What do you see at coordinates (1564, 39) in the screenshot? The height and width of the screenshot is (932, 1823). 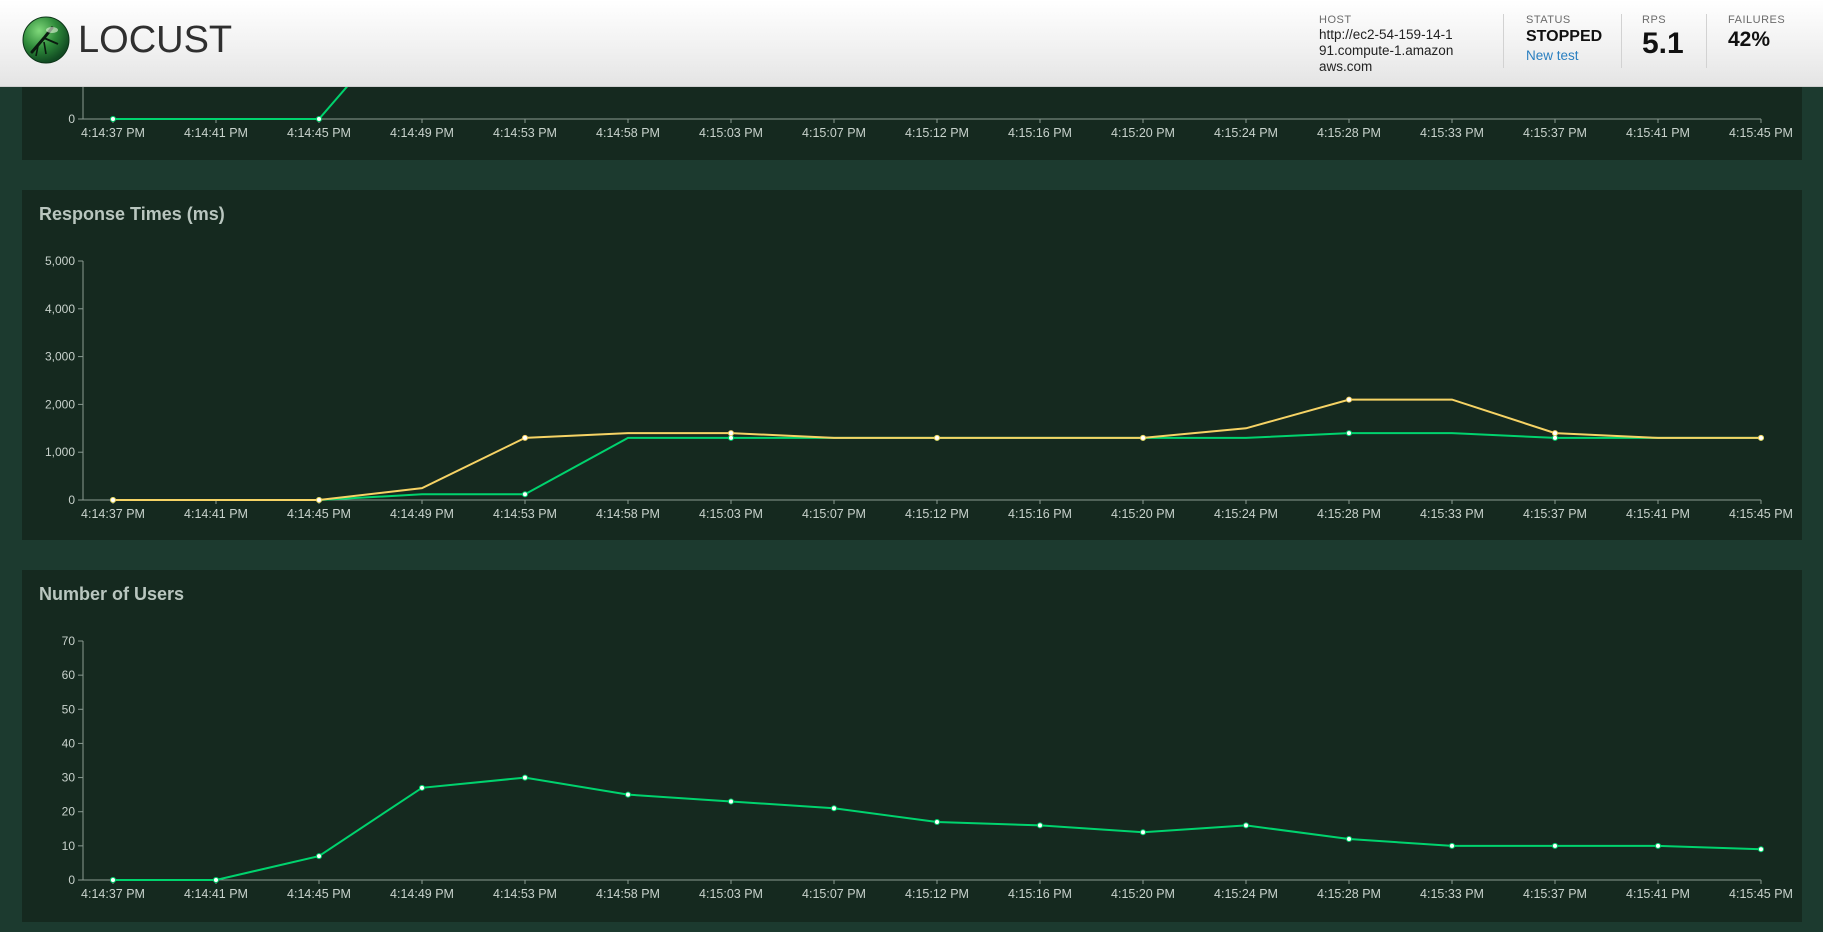 I see `status-stat: STATUS STOPPED New test` at bounding box center [1564, 39].